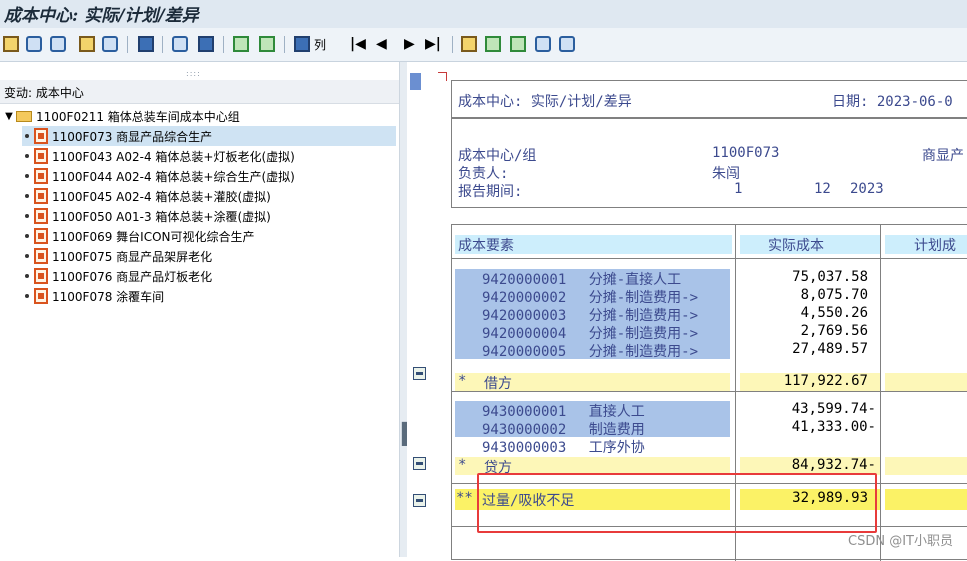 This screenshot has width=967, height=561. What do you see at coordinates (498, 384) in the screenshot?
I see `debit-total-label: 借方` at bounding box center [498, 384].